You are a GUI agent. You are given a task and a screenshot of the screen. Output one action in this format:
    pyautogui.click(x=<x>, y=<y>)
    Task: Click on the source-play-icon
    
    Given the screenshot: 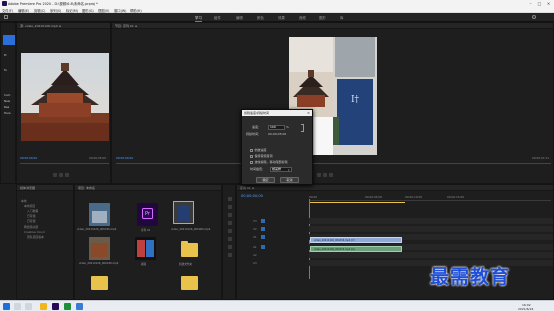 What is the action you would take?
    pyautogui.click(x=61, y=175)
    